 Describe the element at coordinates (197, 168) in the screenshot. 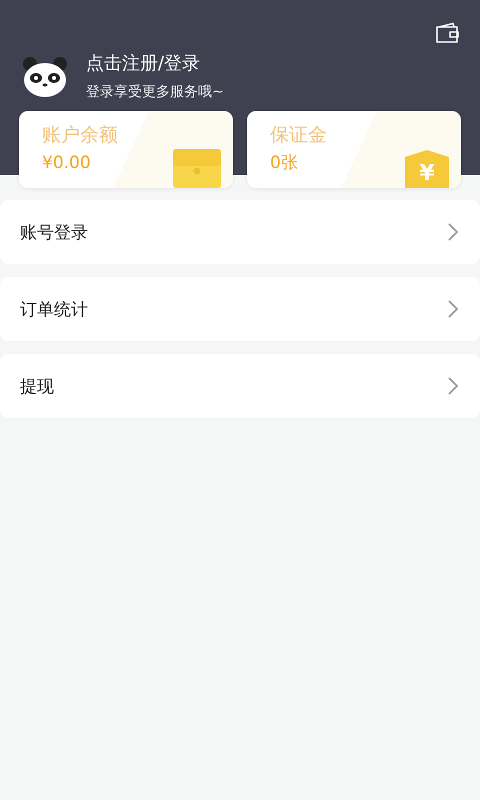

I see `envelope-icon` at that location.